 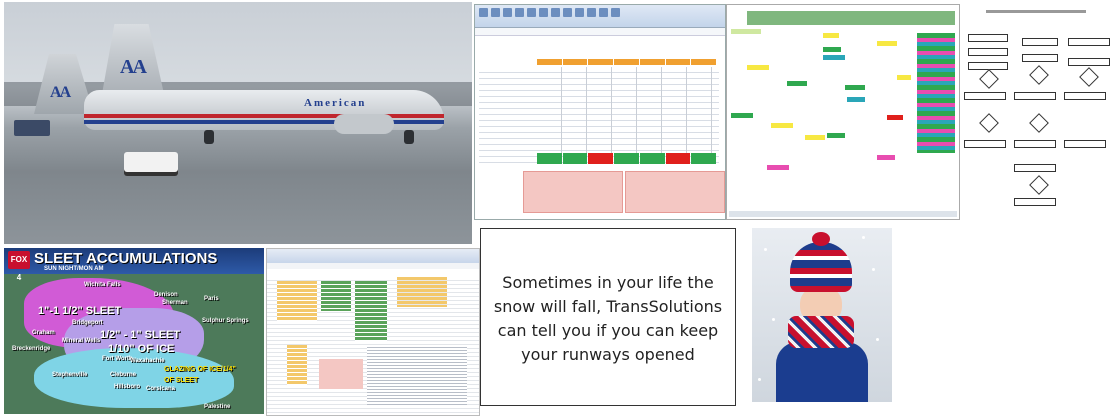 I want to click on column-header-row, so click(x=627, y=62).